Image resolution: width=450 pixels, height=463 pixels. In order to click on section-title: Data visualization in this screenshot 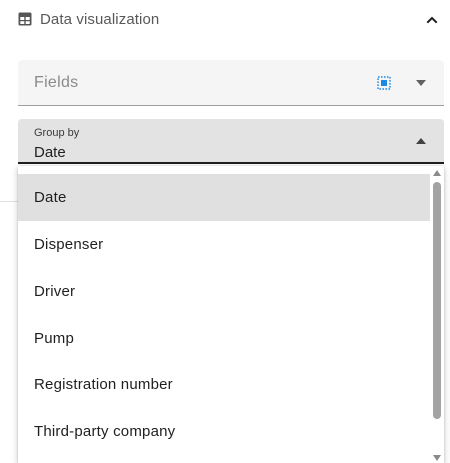, I will do `click(100, 19)`.